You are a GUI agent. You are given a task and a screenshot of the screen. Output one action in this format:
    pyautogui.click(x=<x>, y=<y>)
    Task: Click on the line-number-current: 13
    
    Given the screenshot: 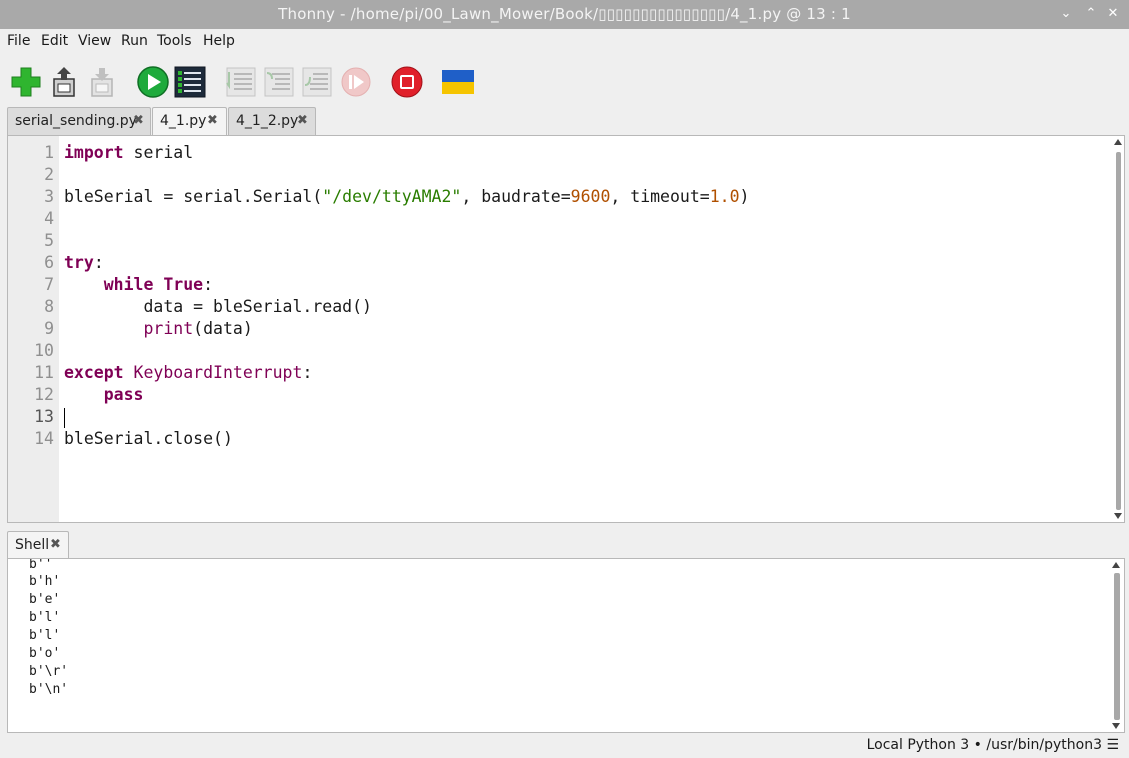 What is the action you would take?
    pyautogui.click(x=44, y=416)
    